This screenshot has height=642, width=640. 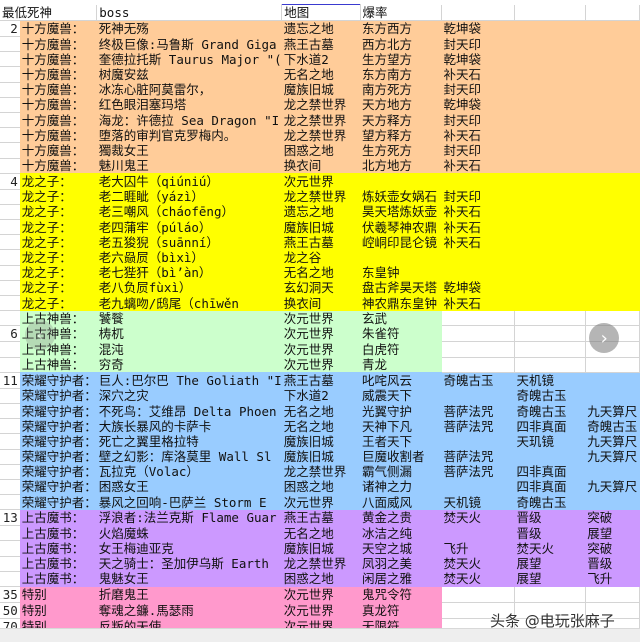 What do you see at coordinates (189, 288) in the screenshot?
I see `cell-boss: 老八负屃fùxì）` at bounding box center [189, 288].